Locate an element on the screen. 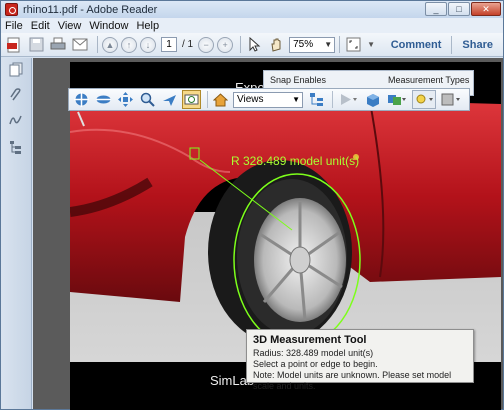 This screenshot has height=410, width=504. snap-enables-label: Snap Enables is located at coordinates (298, 80).